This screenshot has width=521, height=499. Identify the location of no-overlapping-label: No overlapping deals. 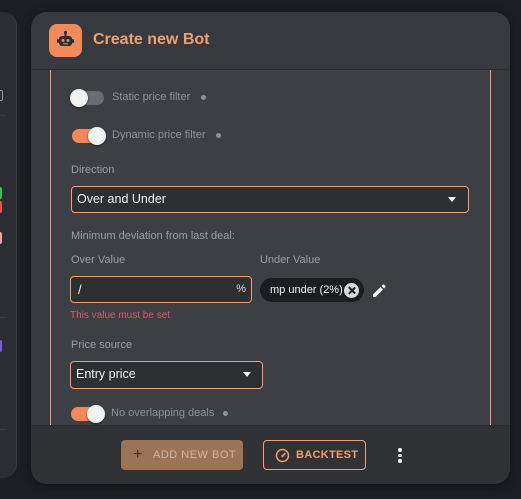
(163, 413).